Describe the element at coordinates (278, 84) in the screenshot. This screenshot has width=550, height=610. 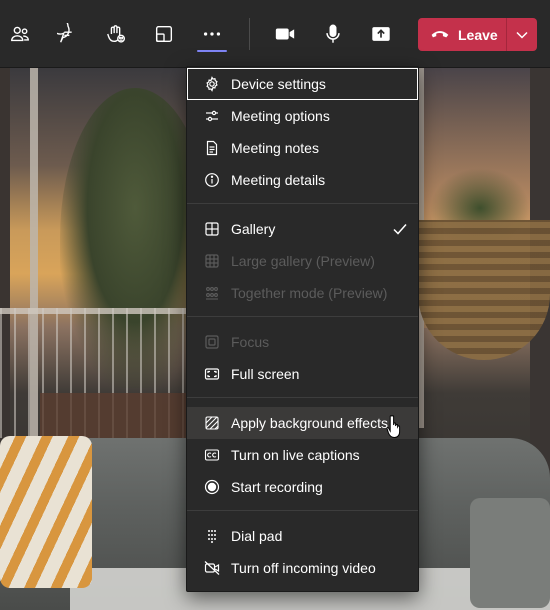
I see `menu-item-label: Device settings` at that location.